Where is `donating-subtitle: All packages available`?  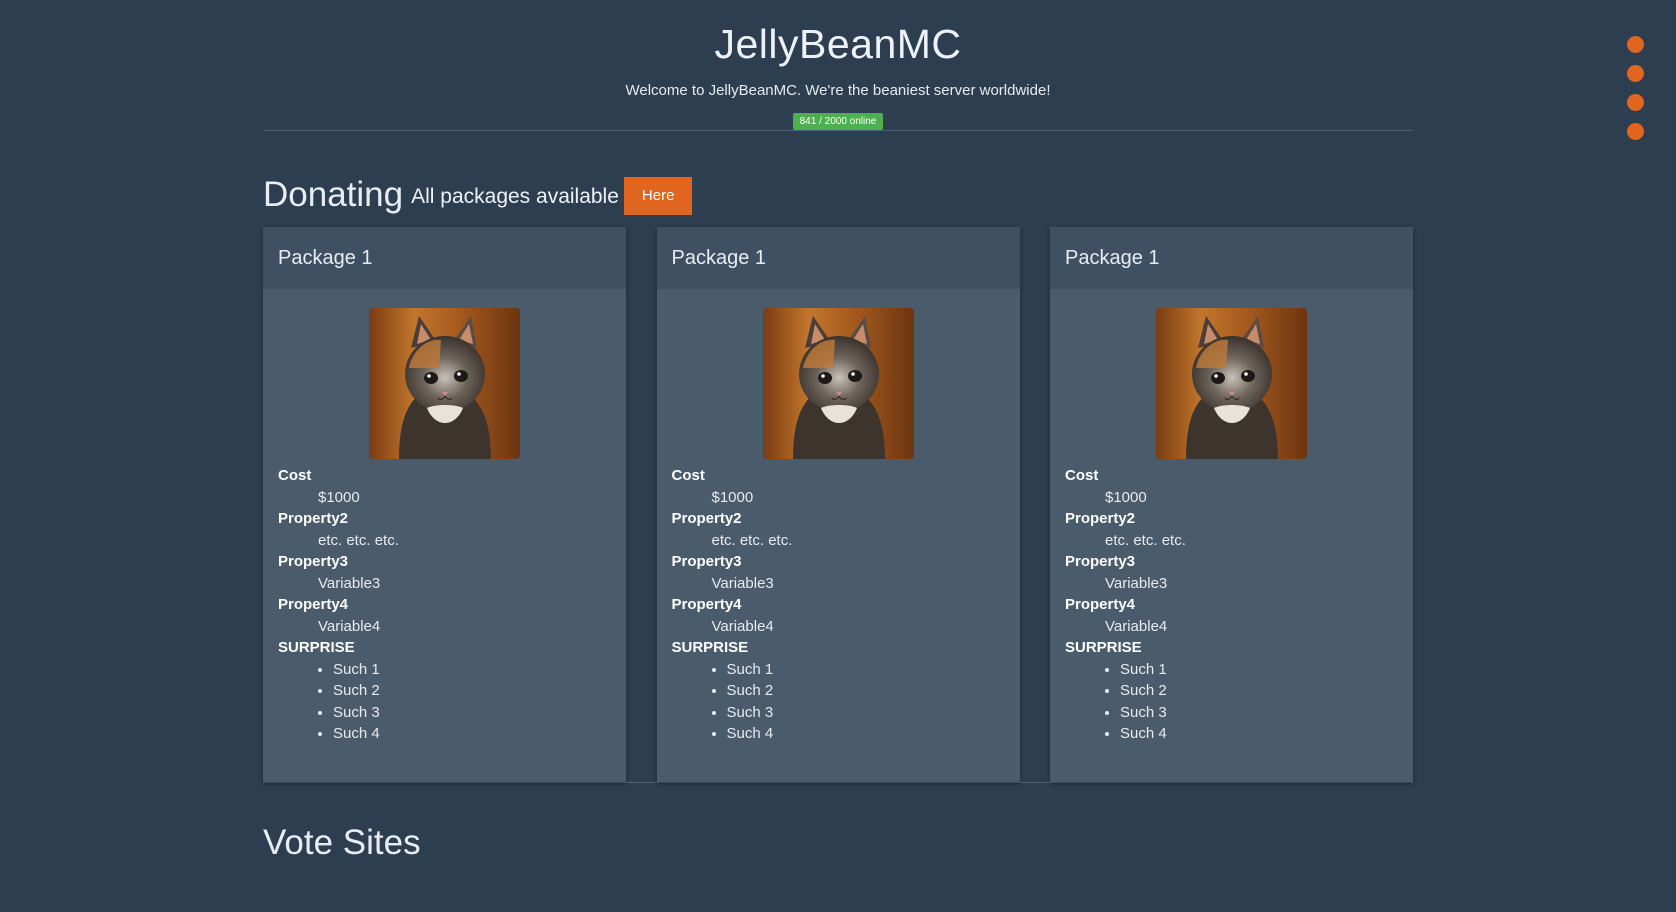 donating-subtitle: All packages available is located at coordinates (515, 196).